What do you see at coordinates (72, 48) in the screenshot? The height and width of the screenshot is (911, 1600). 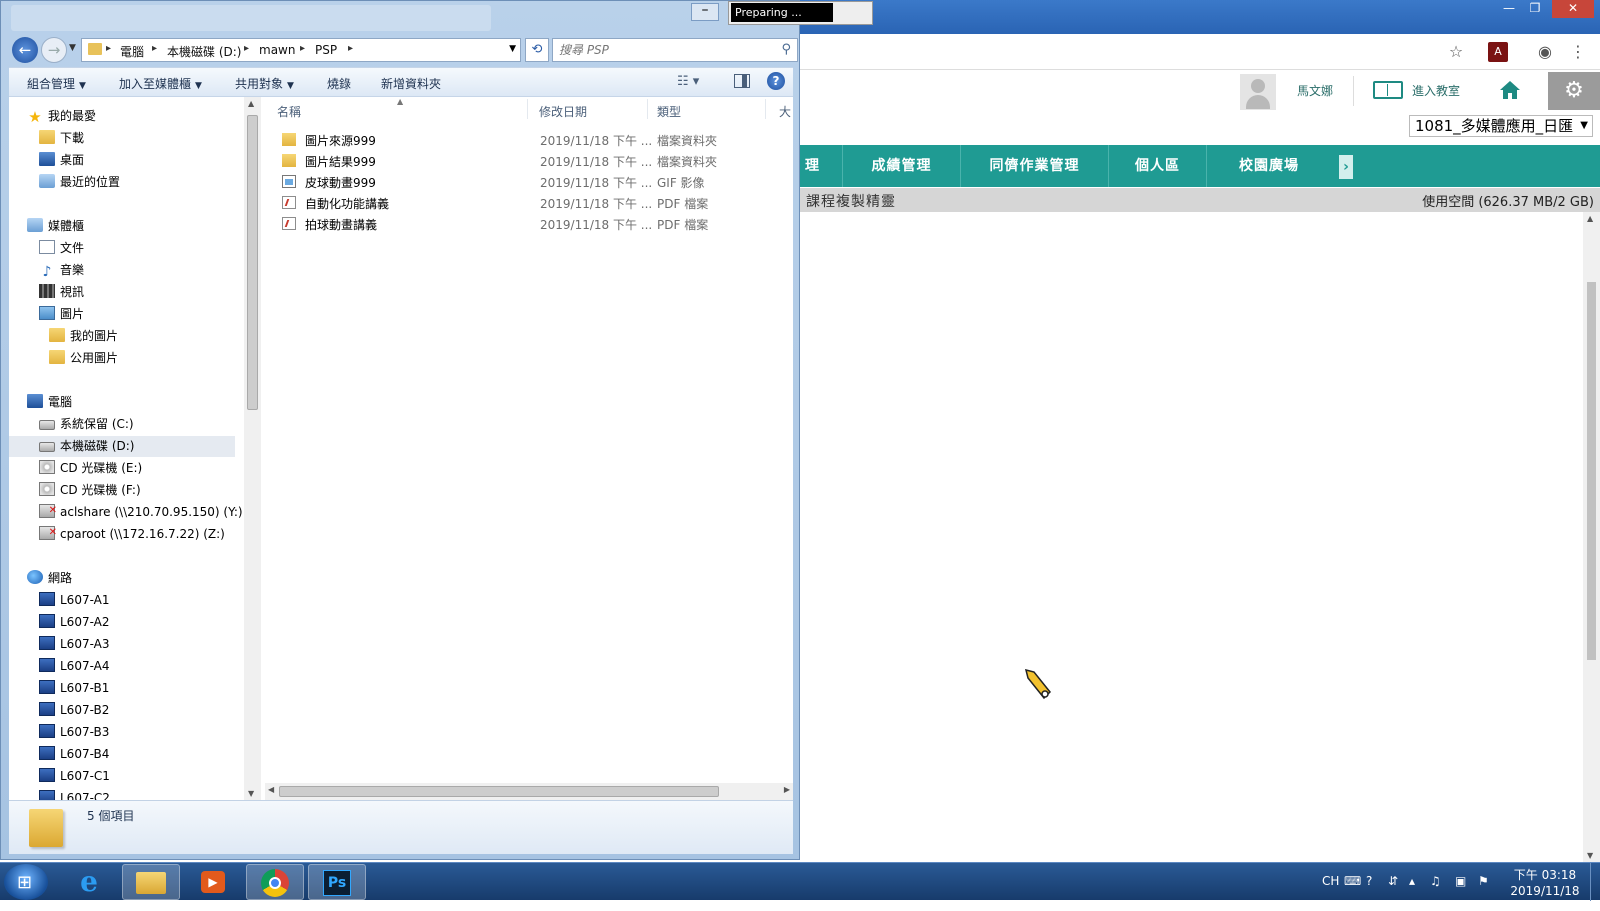 I see `history-dropdown-icon: ▼` at bounding box center [72, 48].